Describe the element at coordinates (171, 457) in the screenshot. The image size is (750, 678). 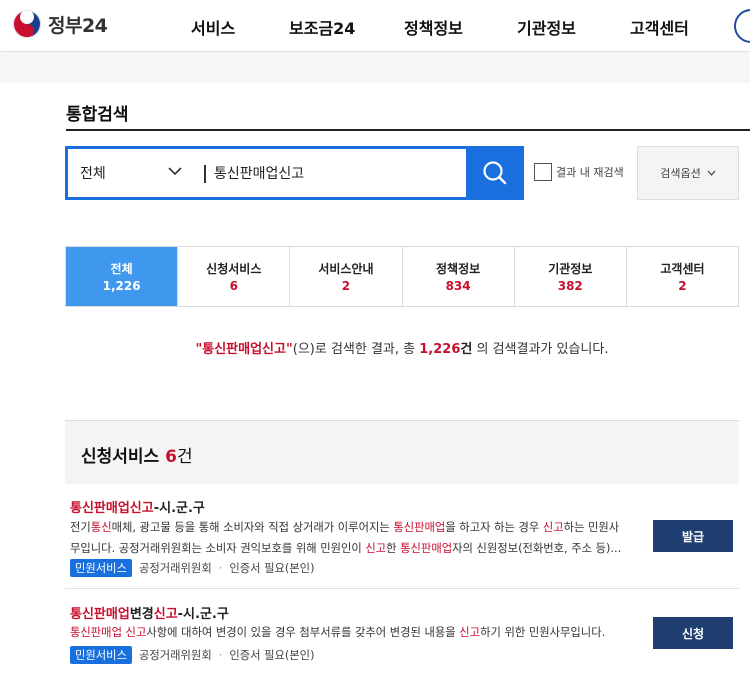
I see `section-count: 6` at that location.